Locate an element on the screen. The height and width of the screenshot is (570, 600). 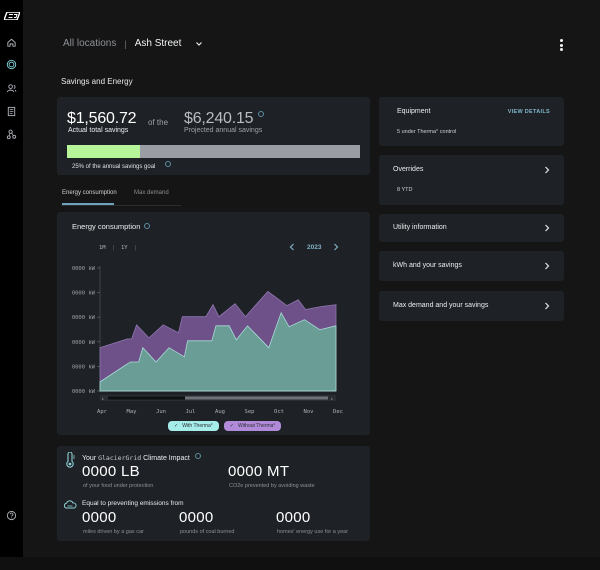
legend-without-therma-label: Without Therma° is located at coordinates (256, 426).